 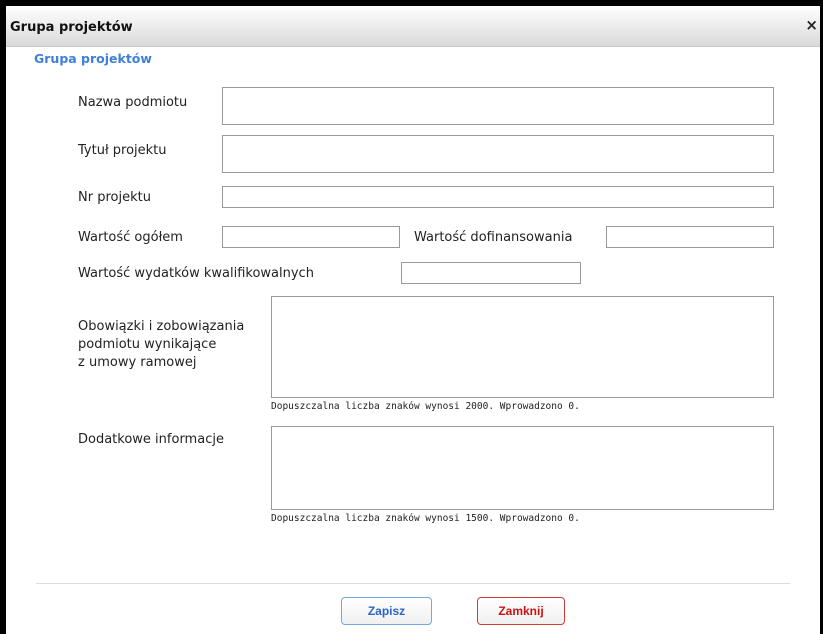 What do you see at coordinates (498, 106) in the screenshot?
I see `nazwa-podmiotu-field` at bounding box center [498, 106].